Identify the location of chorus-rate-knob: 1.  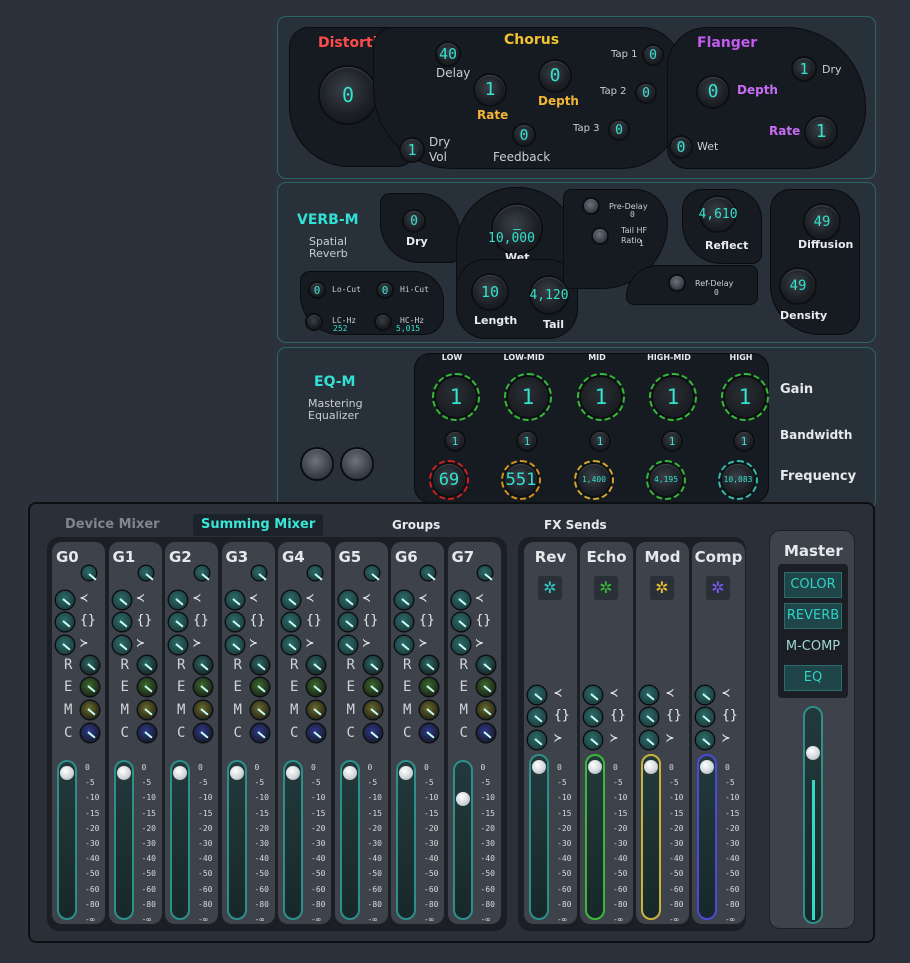
(490, 90).